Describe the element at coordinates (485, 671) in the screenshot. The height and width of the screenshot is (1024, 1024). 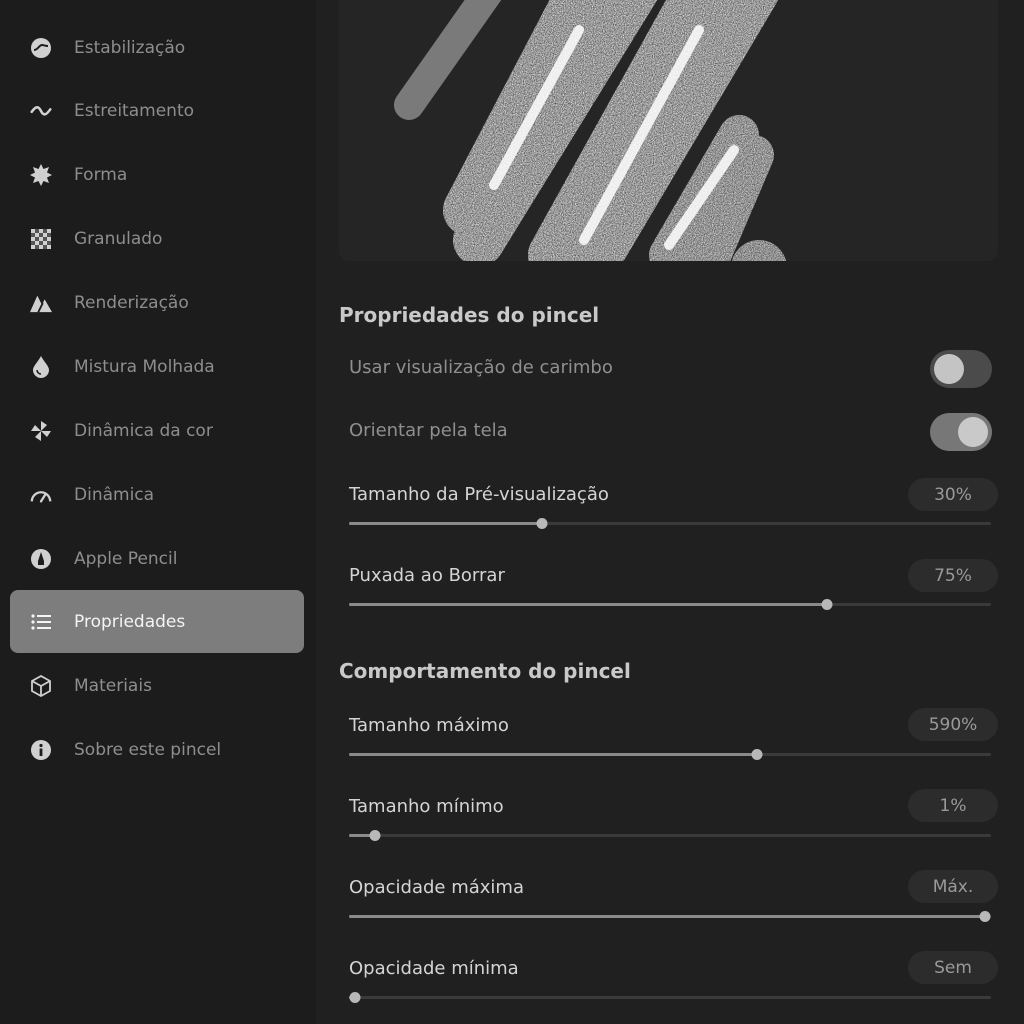
I see `section-title-brush-behavior: Comportamento do pincel` at that location.